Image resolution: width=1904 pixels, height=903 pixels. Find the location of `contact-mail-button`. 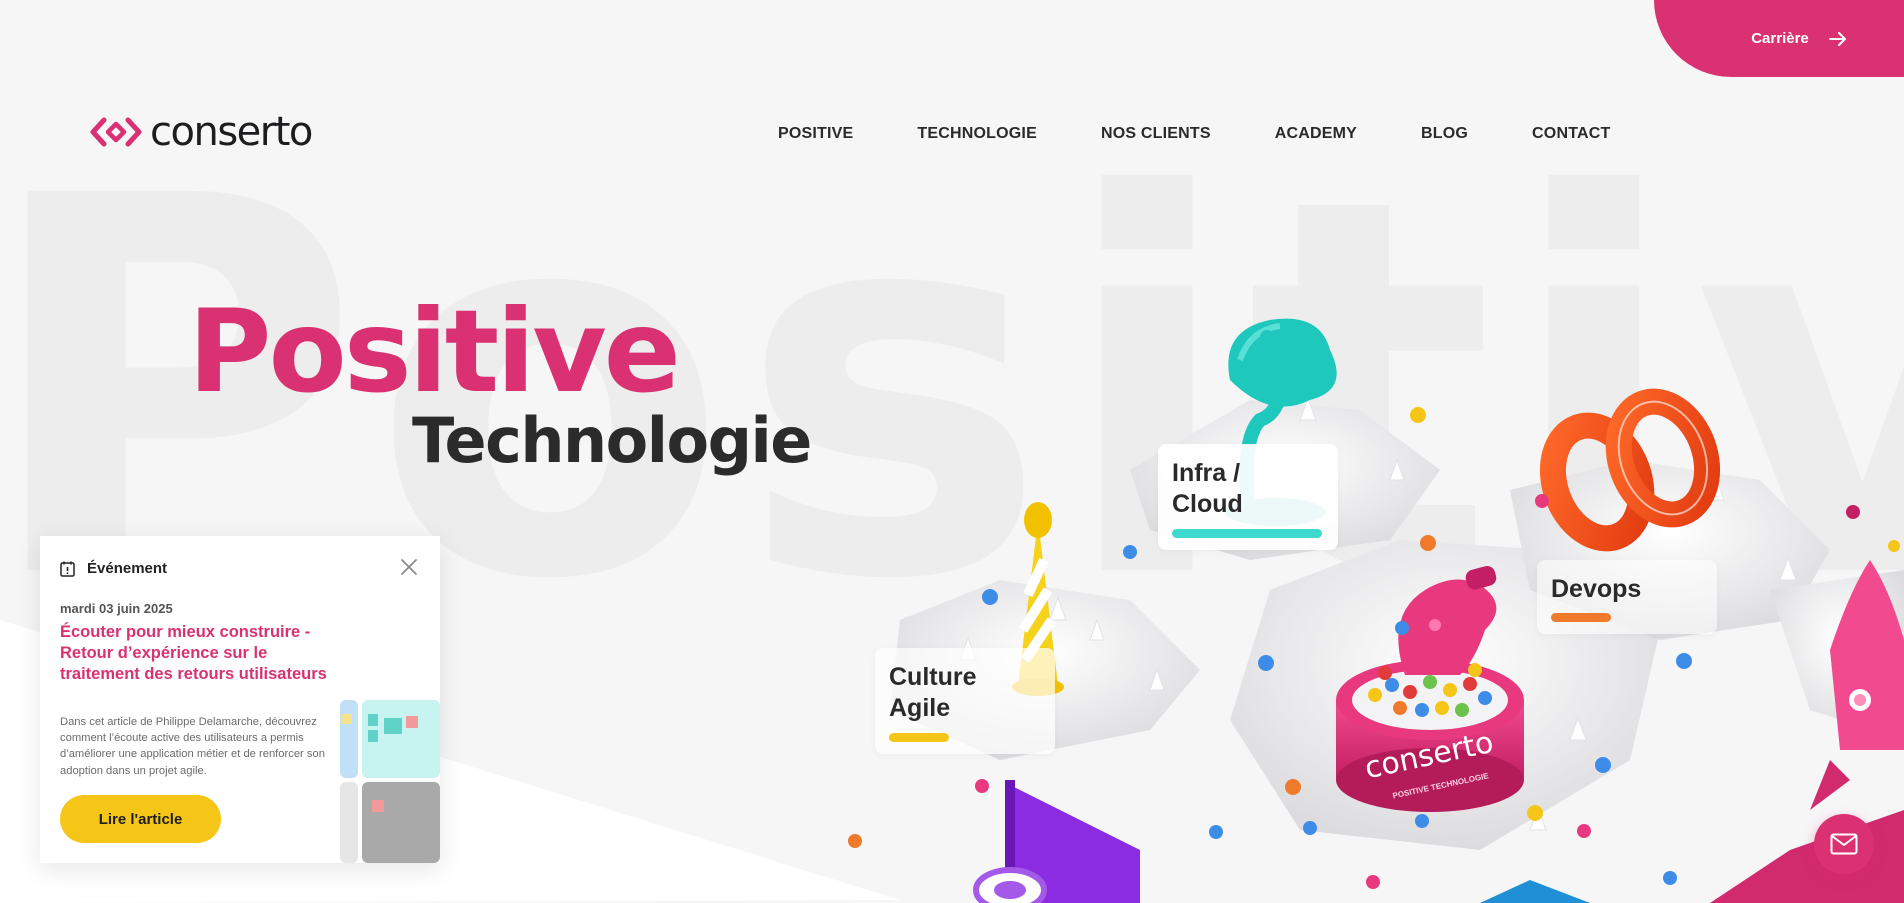

contact-mail-button is located at coordinates (1844, 844).